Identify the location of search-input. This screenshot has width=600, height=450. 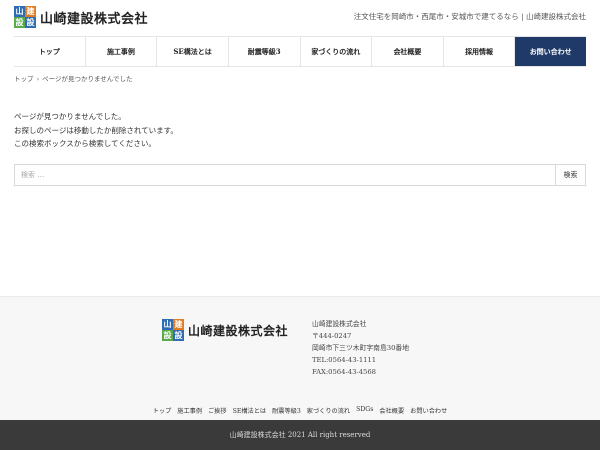
(285, 175).